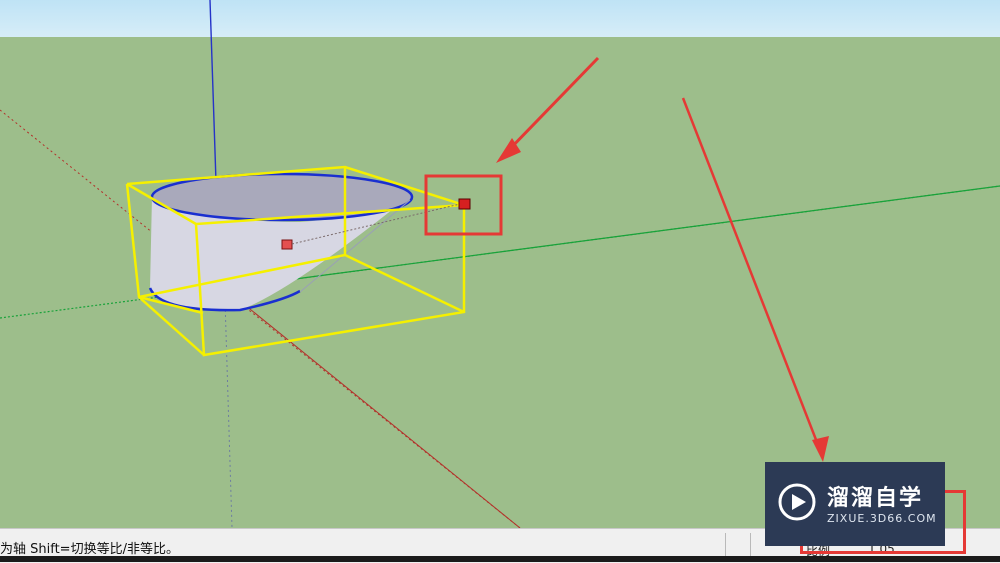 This screenshot has width=1000, height=563. I want to click on watermark-badge: 溜溜自学 ZIXUE.3D66.COM, so click(855, 504).